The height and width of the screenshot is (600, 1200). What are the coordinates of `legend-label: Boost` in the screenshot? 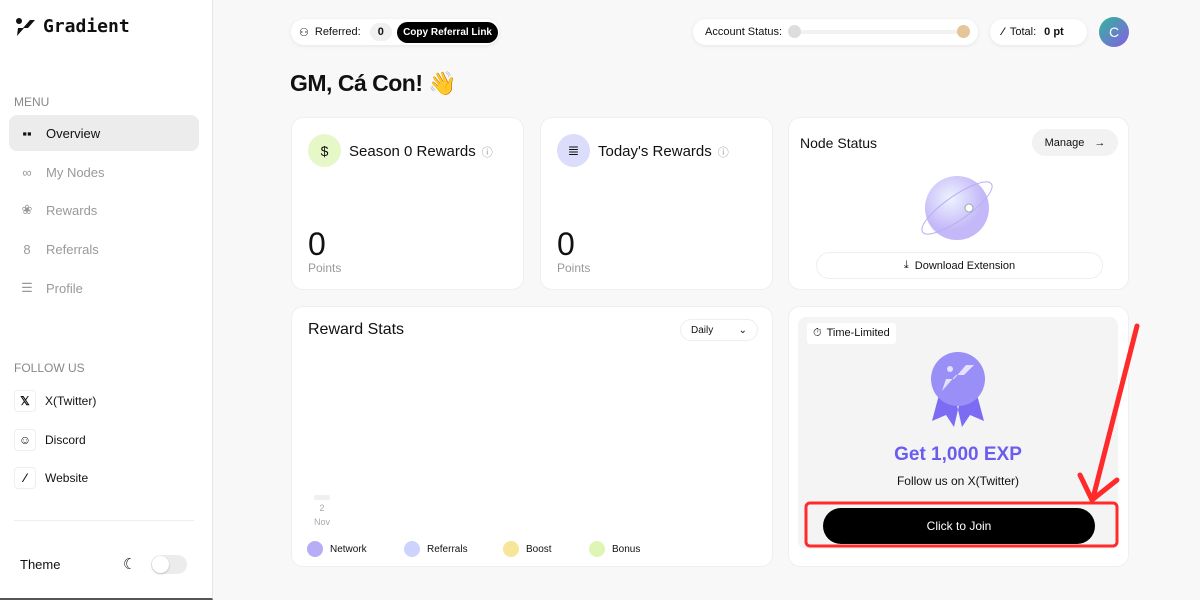 It's located at (539, 549).